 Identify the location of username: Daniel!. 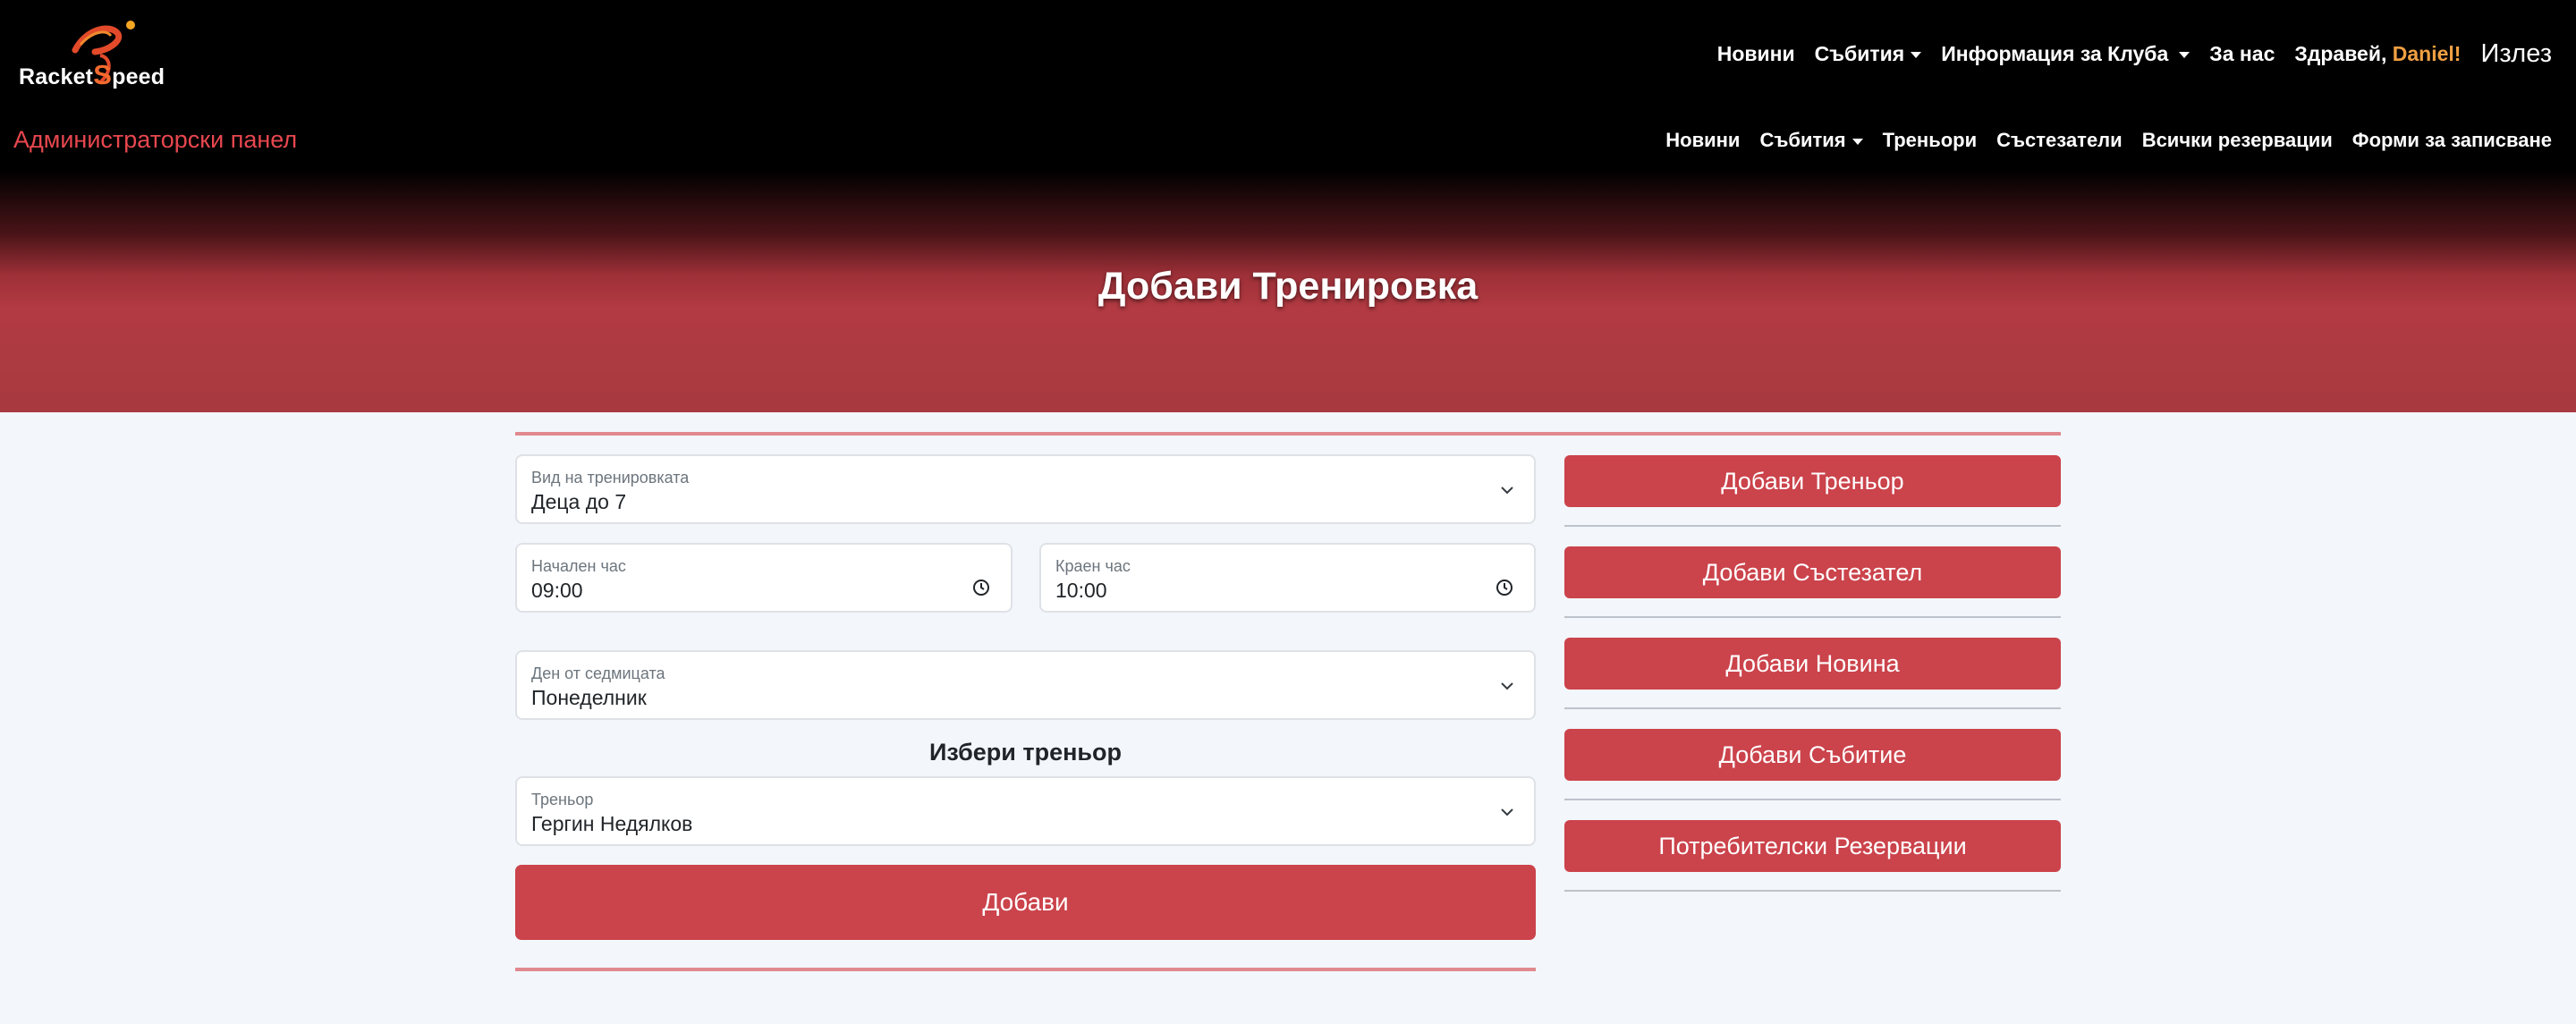
(2427, 53).